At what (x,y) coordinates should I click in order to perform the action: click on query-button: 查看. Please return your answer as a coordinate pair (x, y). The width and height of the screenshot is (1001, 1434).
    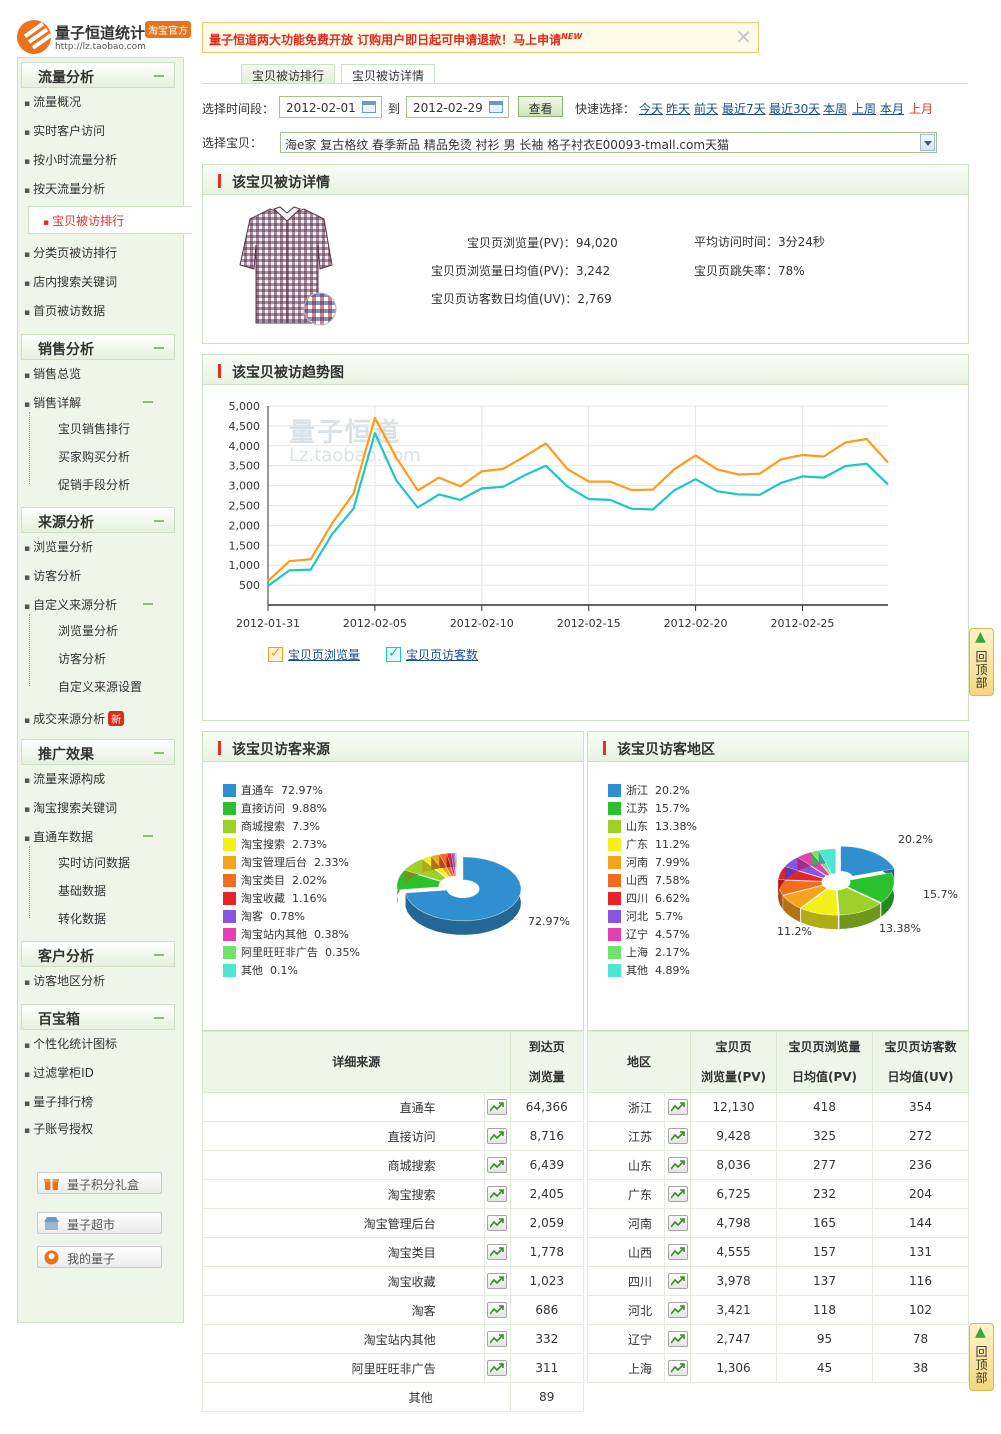
    Looking at the image, I should click on (540, 106).